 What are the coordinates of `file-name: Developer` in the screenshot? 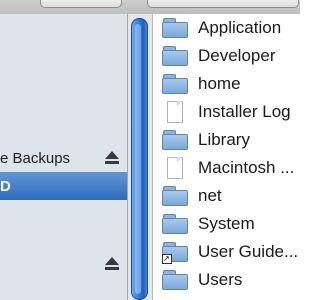 It's located at (237, 55).